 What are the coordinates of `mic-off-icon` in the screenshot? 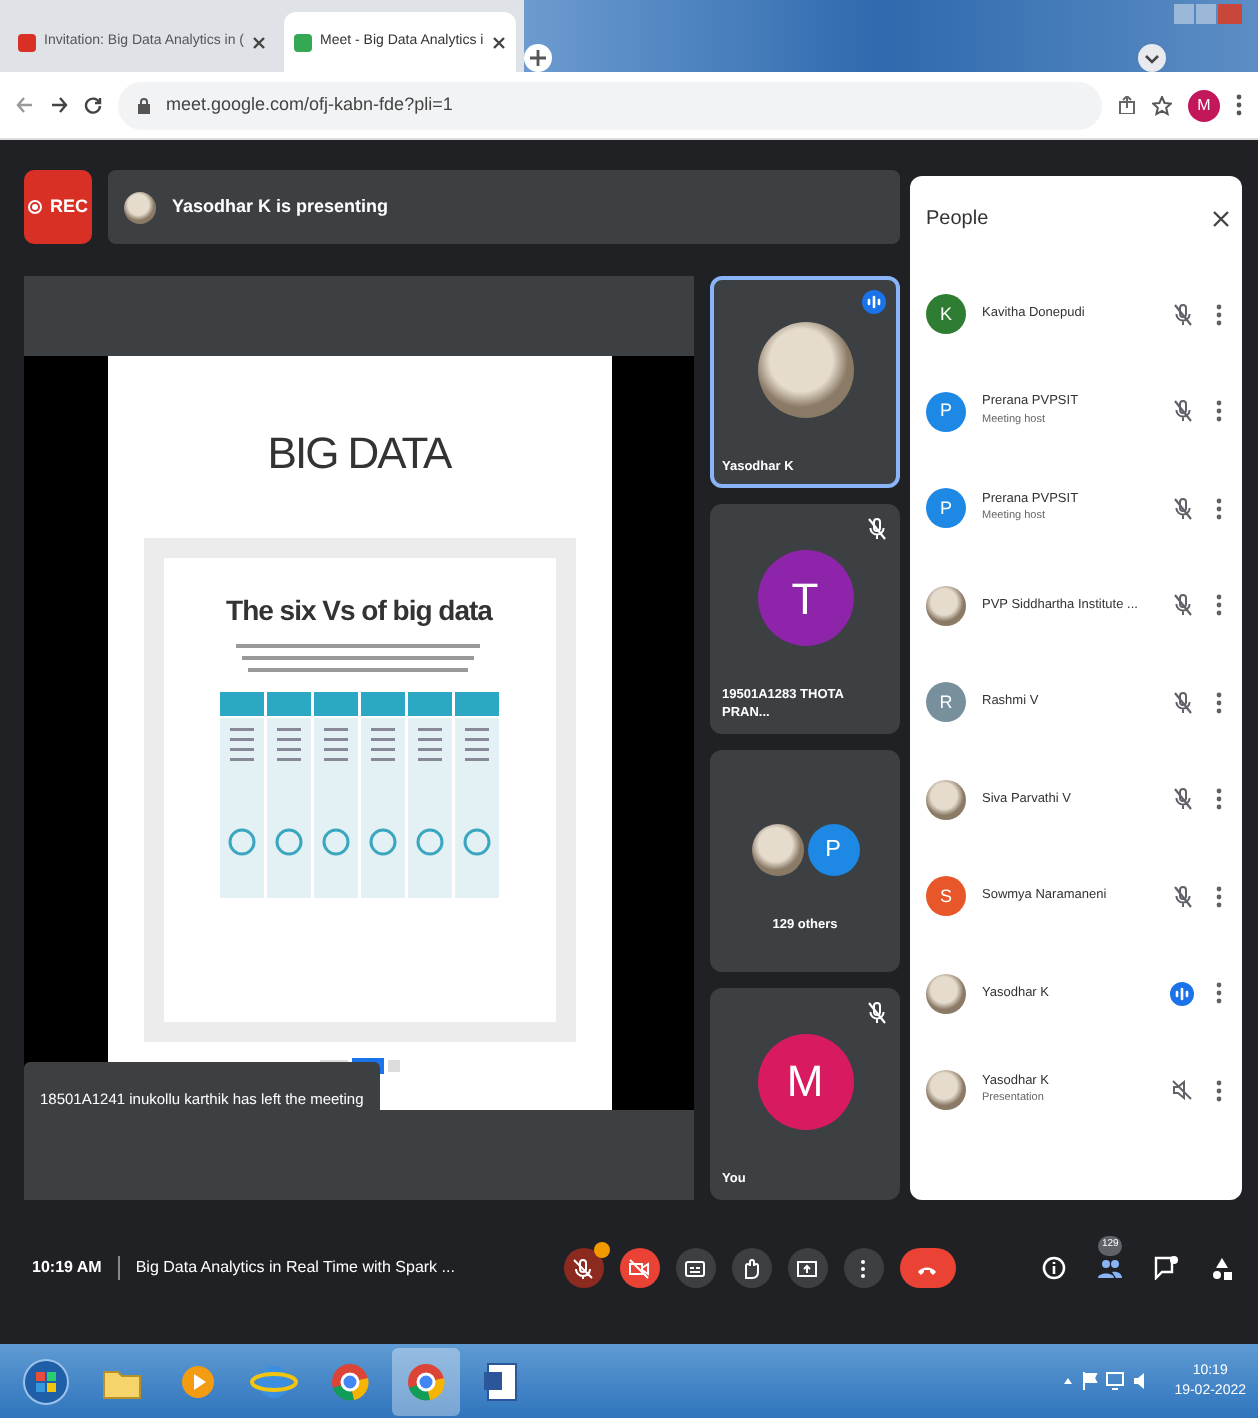 It's located at (583, 1268).